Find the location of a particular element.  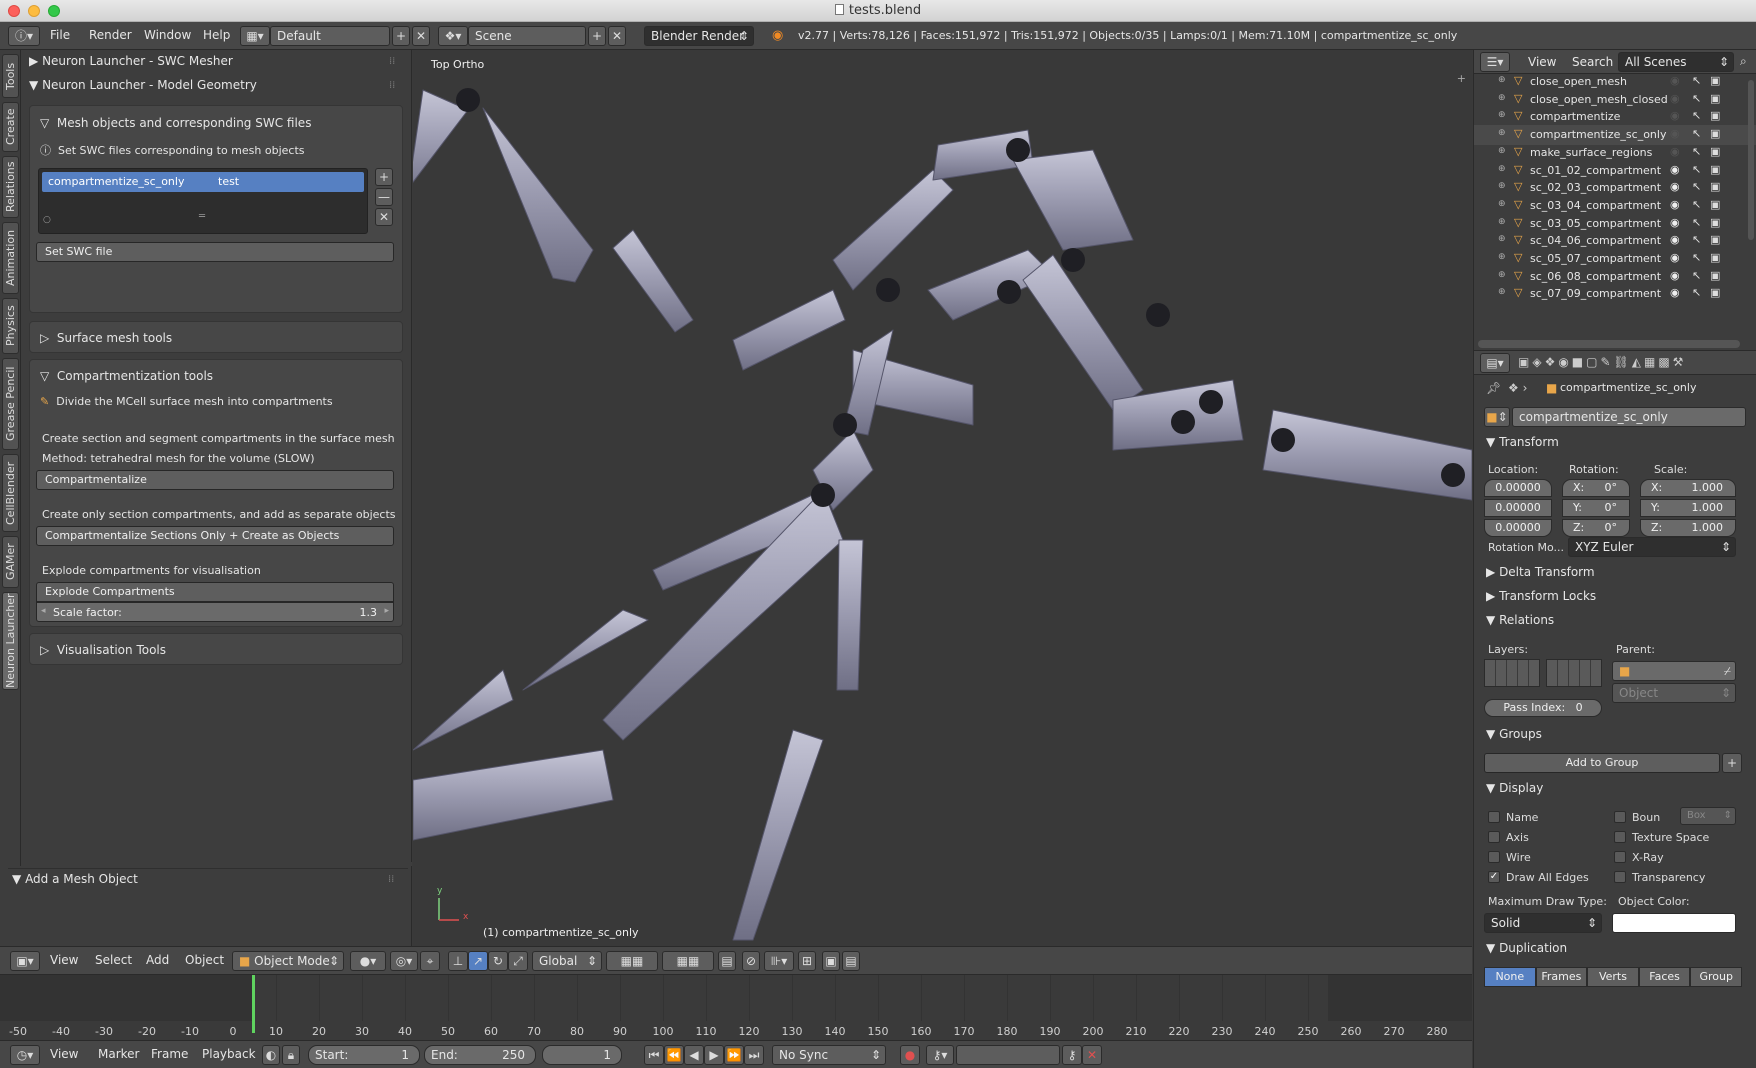

sync-mode-select: No Sync ⇕ is located at coordinates (829, 1055).